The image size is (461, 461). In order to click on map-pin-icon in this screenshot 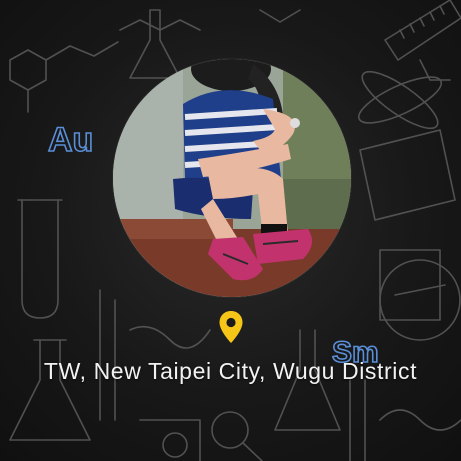, I will do `click(231, 327)`.